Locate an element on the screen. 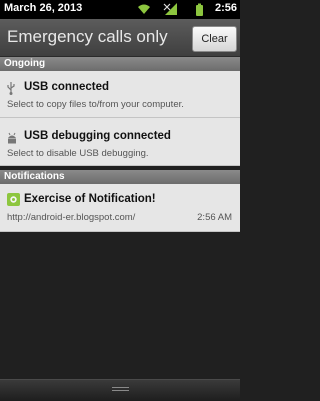 The image size is (320, 401). item-time: 2:56 AM is located at coordinates (214, 217).